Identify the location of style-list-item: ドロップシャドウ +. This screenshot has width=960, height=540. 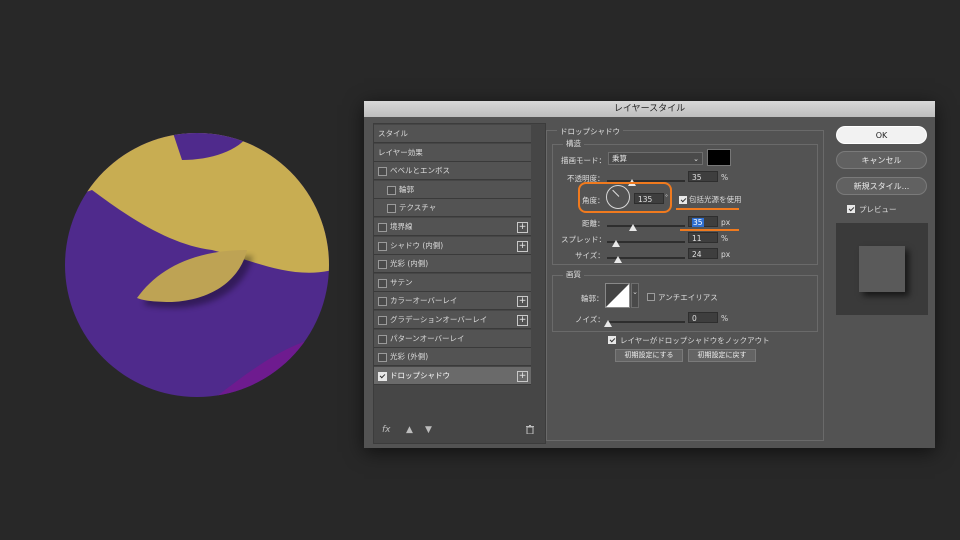
(452, 375).